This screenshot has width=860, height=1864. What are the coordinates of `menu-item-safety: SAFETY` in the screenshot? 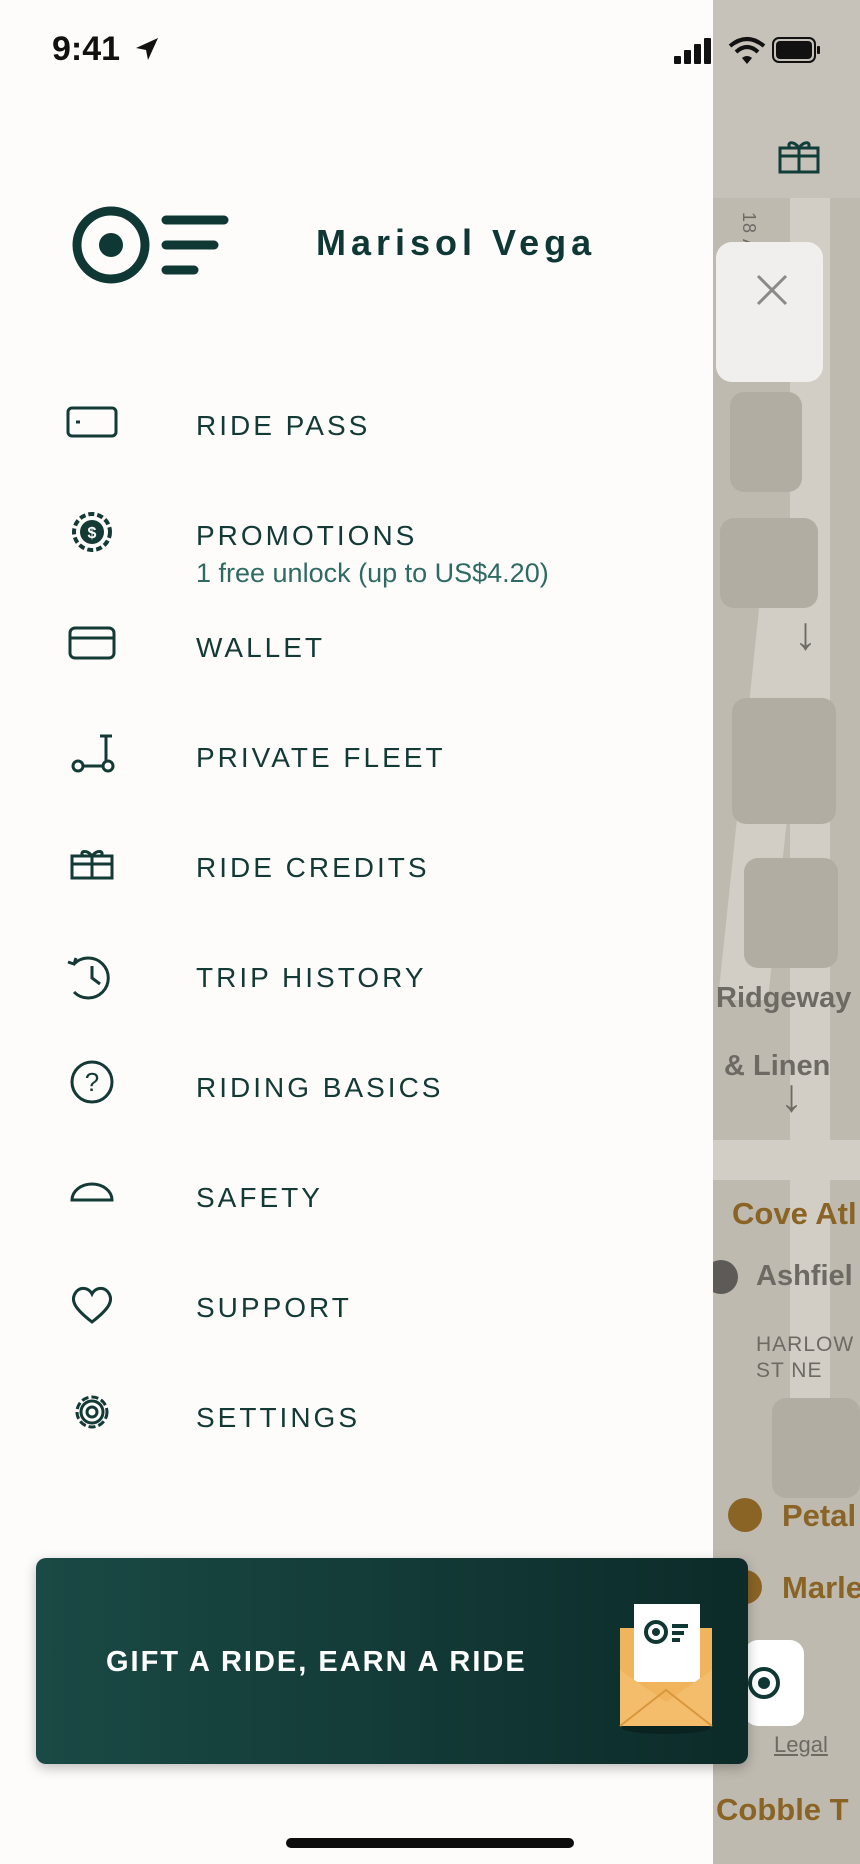 It's located at (360, 1210).